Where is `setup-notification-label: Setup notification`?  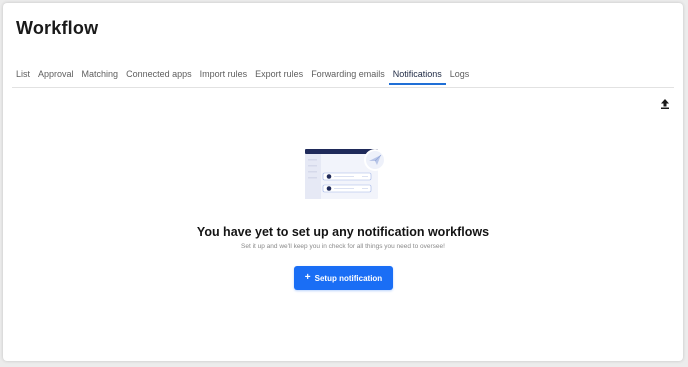 setup-notification-label: Setup notification is located at coordinates (348, 278).